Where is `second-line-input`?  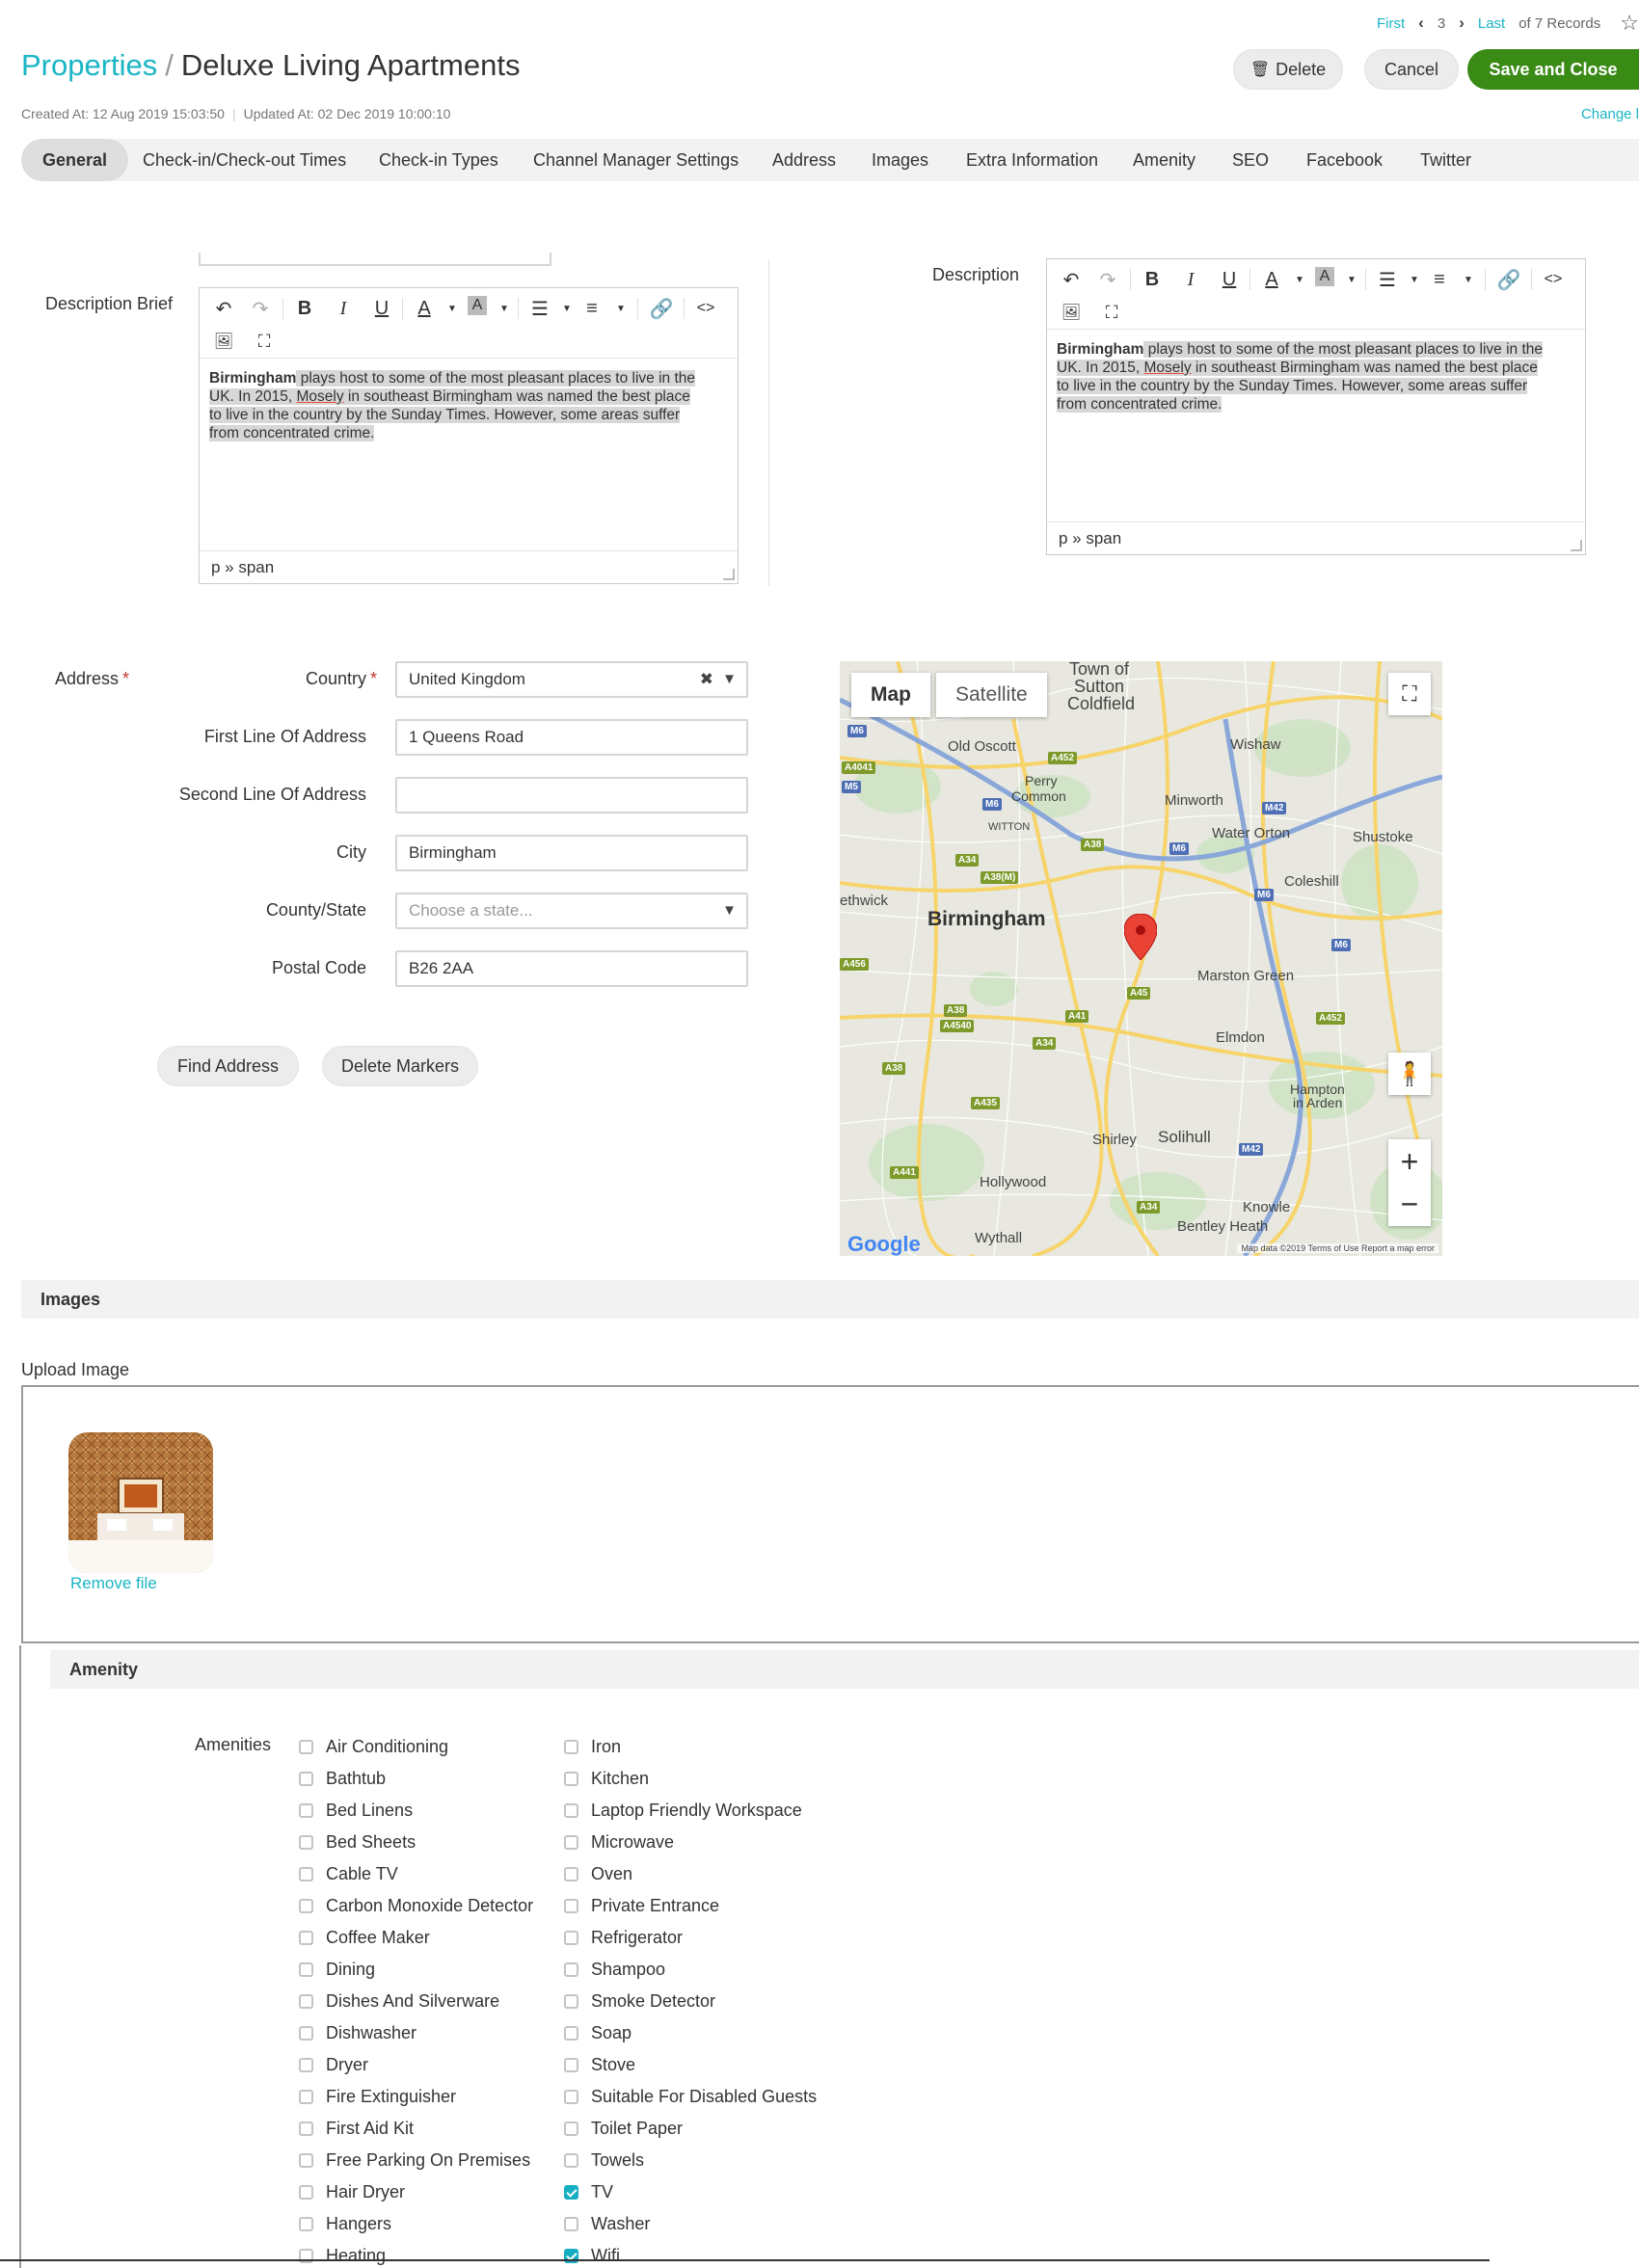
second-line-input is located at coordinates (571, 795).